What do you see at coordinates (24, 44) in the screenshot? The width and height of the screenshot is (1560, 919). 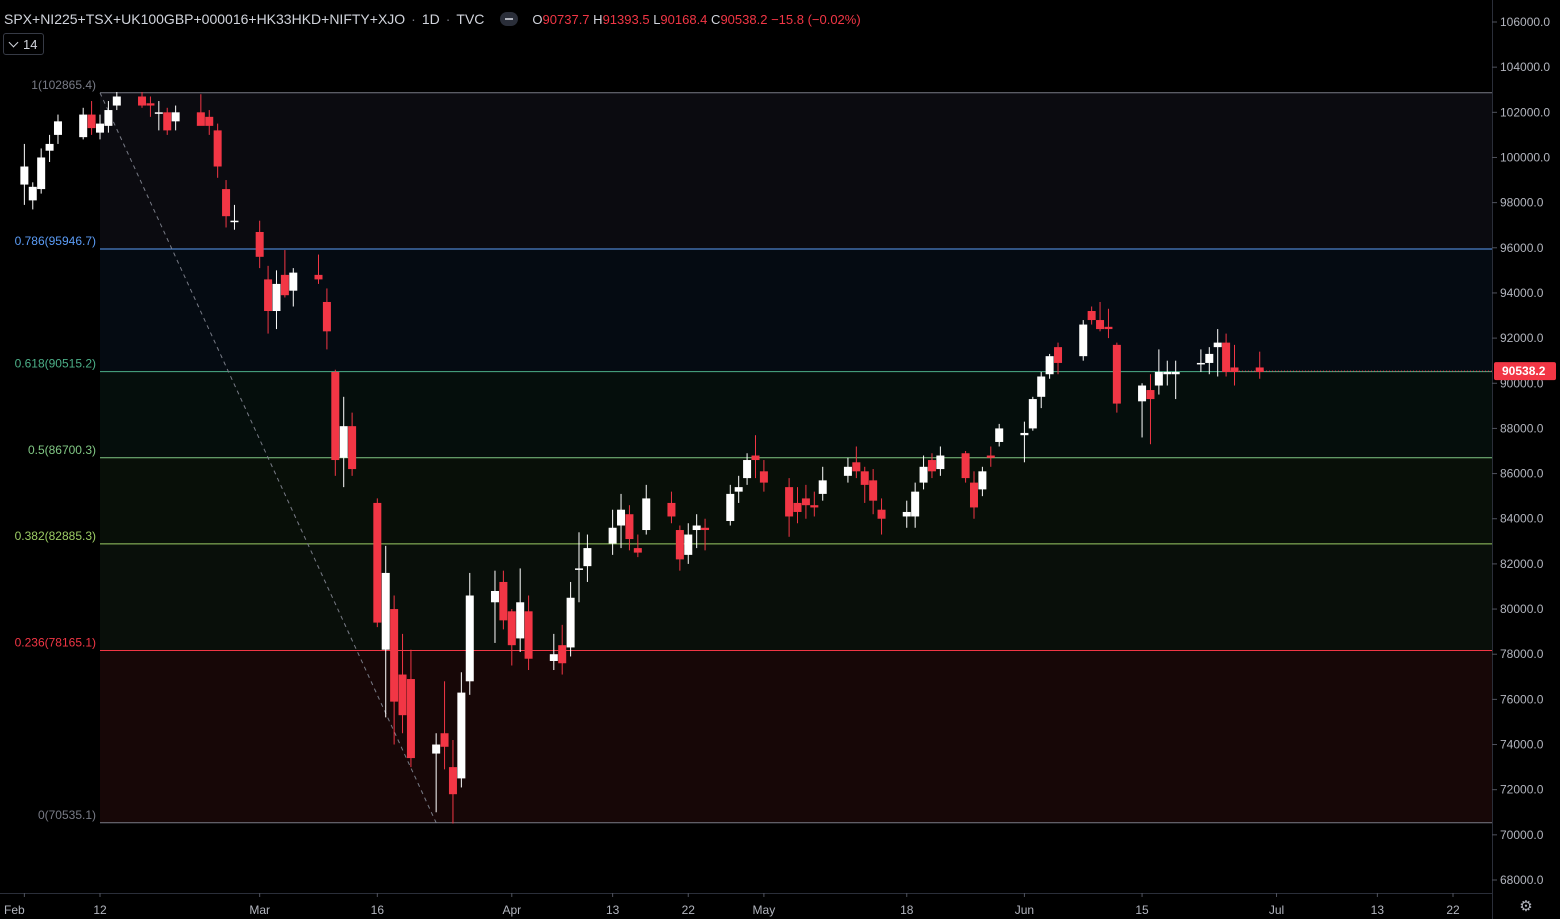 I see `indicator-collapse-button: 14` at bounding box center [24, 44].